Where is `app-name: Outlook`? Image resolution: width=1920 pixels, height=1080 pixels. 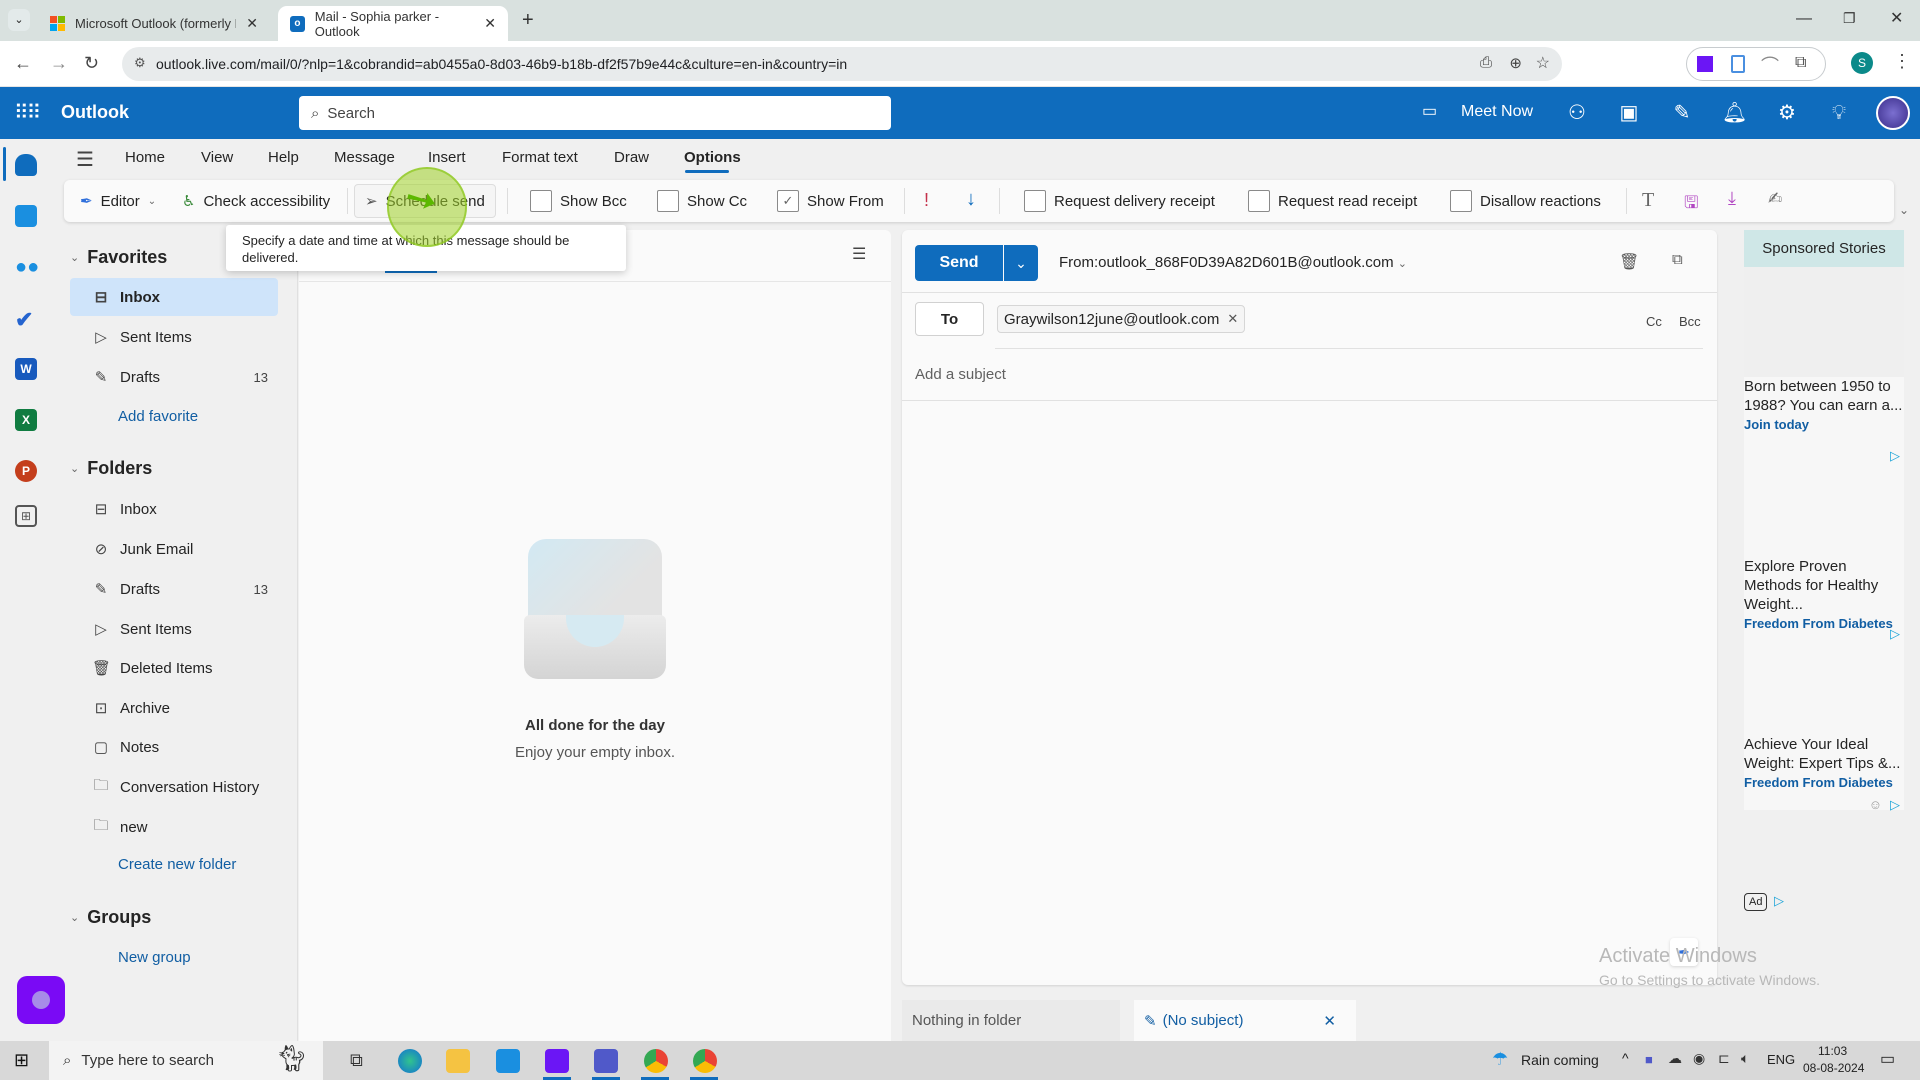 app-name: Outlook is located at coordinates (95, 112).